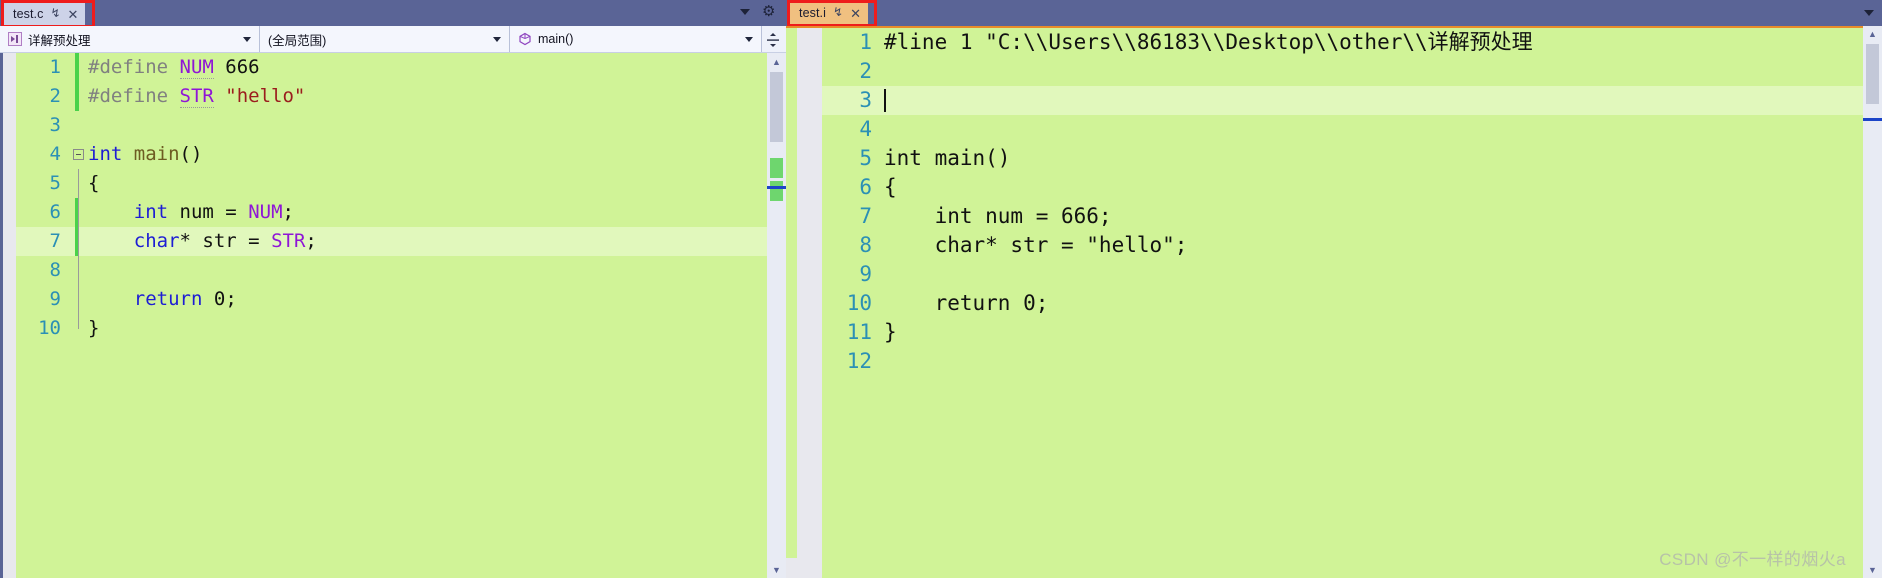 The image size is (1882, 578). What do you see at coordinates (401, 154) in the screenshot?
I see `code-line: 4 int main()` at bounding box center [401, 154].